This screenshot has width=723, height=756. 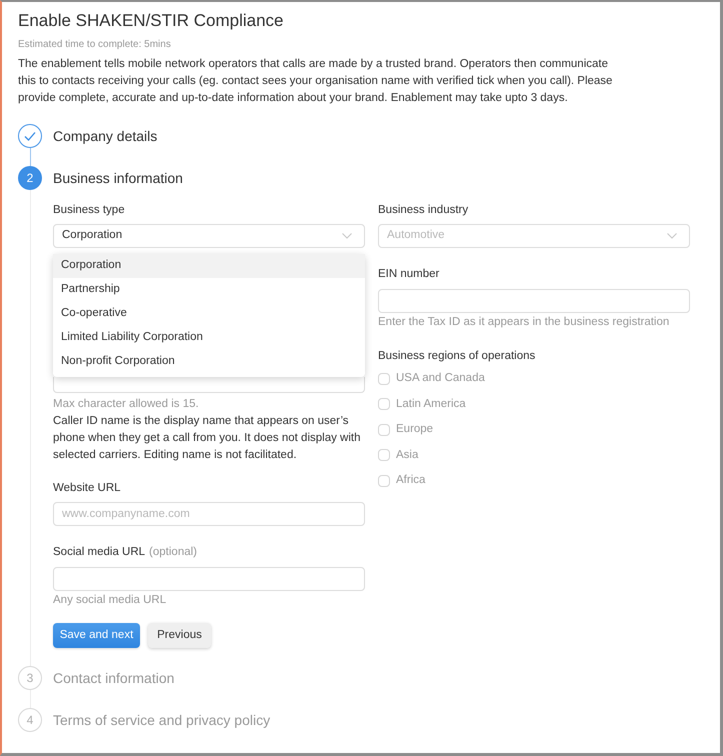 What do you see at coordinates (105, 136) in the screenshot?
I see `step-title: Company details` at bounding box center [105, 136].